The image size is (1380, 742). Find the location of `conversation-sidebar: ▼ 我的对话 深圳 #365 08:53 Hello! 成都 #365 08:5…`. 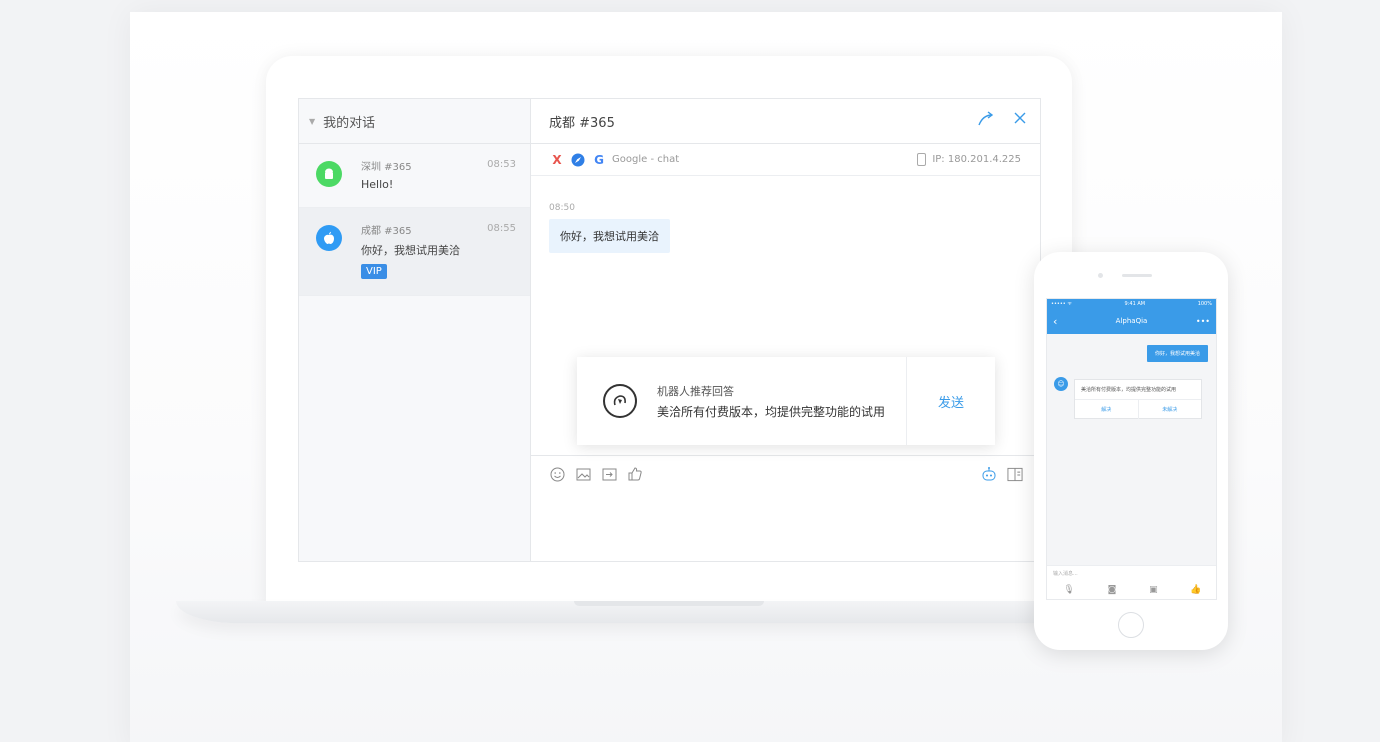

conversation-sidebar: ▼ 我的对话 深圳 #365 08:53 Hello! 成都 #365 08:5… is located at coordinates (415, 330).